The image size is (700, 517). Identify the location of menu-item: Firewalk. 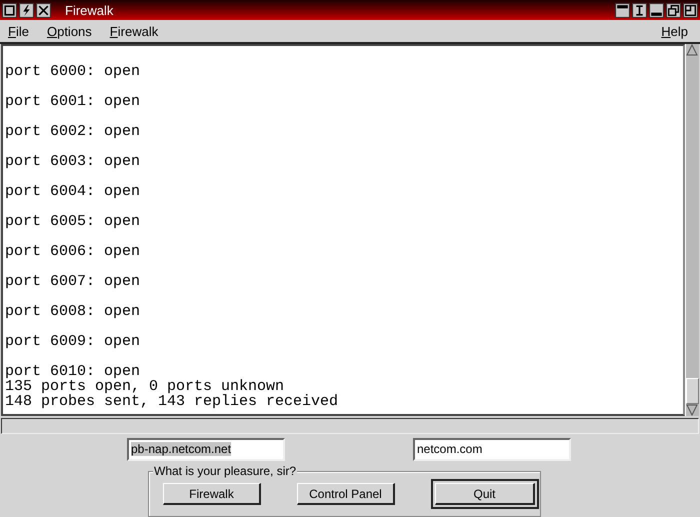
(134, 31).